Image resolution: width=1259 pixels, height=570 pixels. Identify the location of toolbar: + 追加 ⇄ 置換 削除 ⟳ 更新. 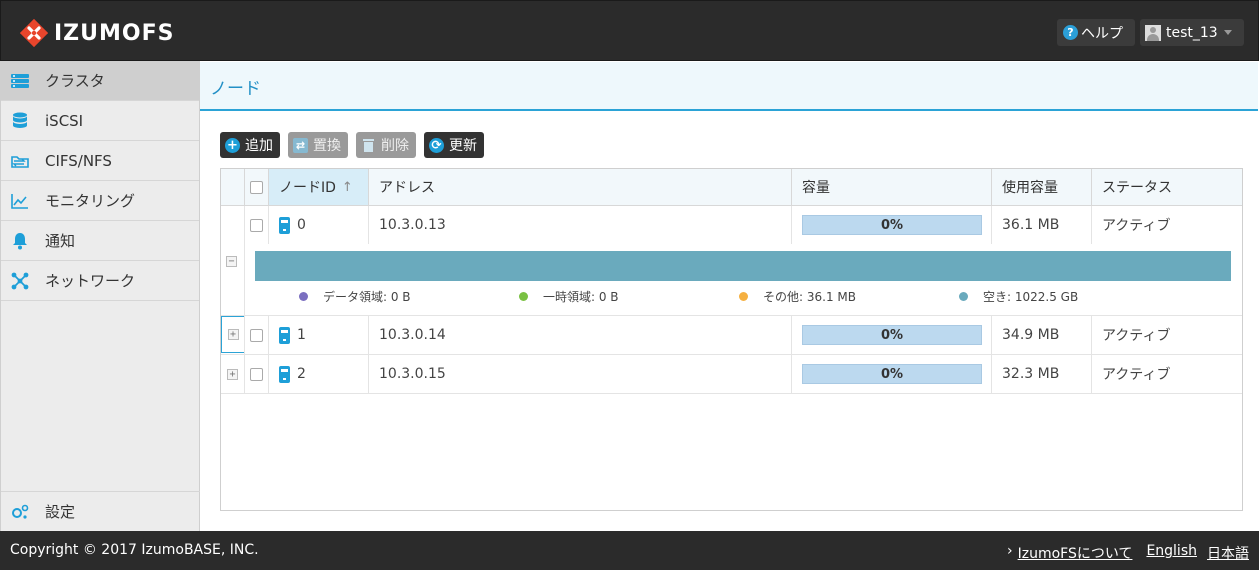
(356, 145).